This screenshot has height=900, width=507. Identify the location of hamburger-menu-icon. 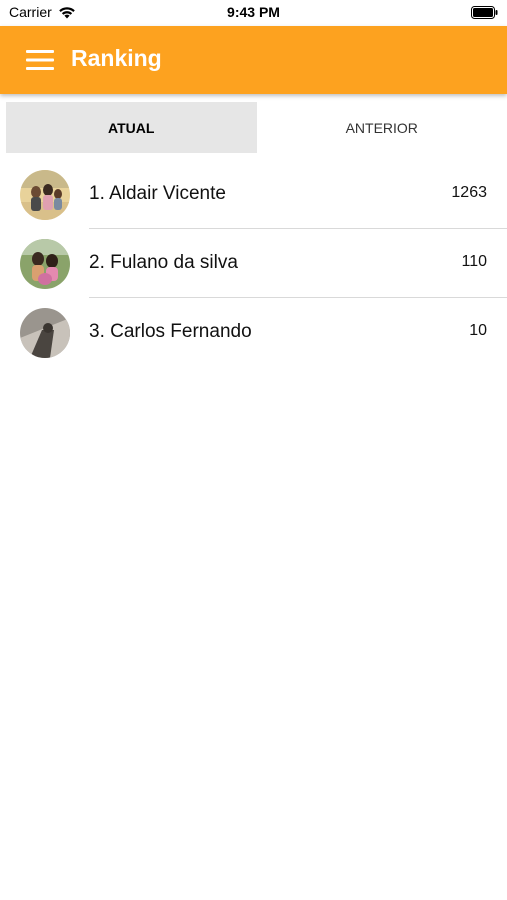
(40, 60).